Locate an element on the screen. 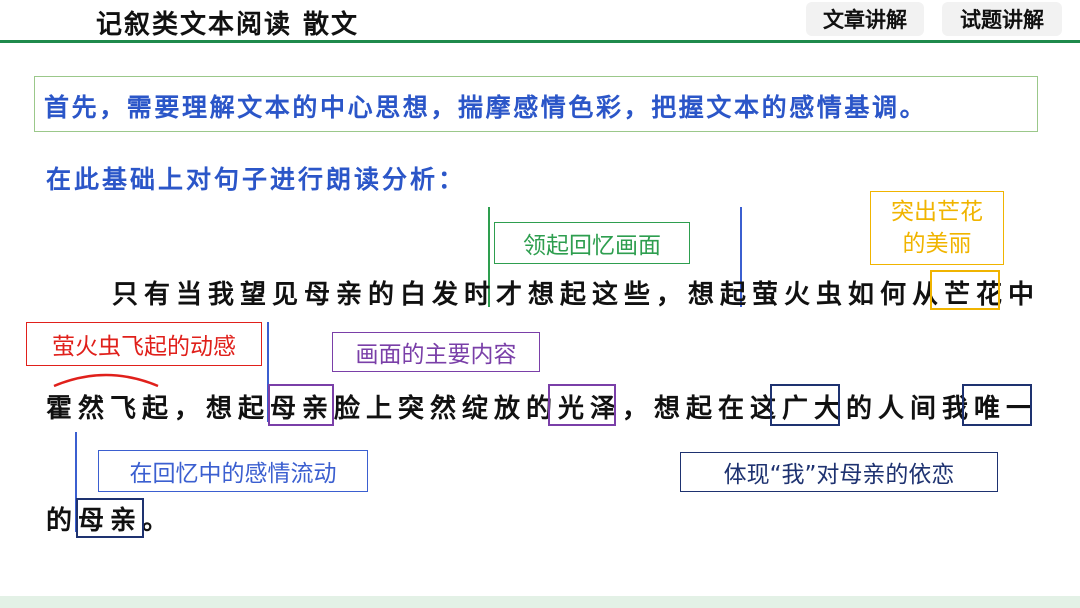  passage-line-2: 霍然飞起，想起母亲脸上突然绽放的光泽，想起在这广大的人间我唯一 is located at coordinates (542, 409).